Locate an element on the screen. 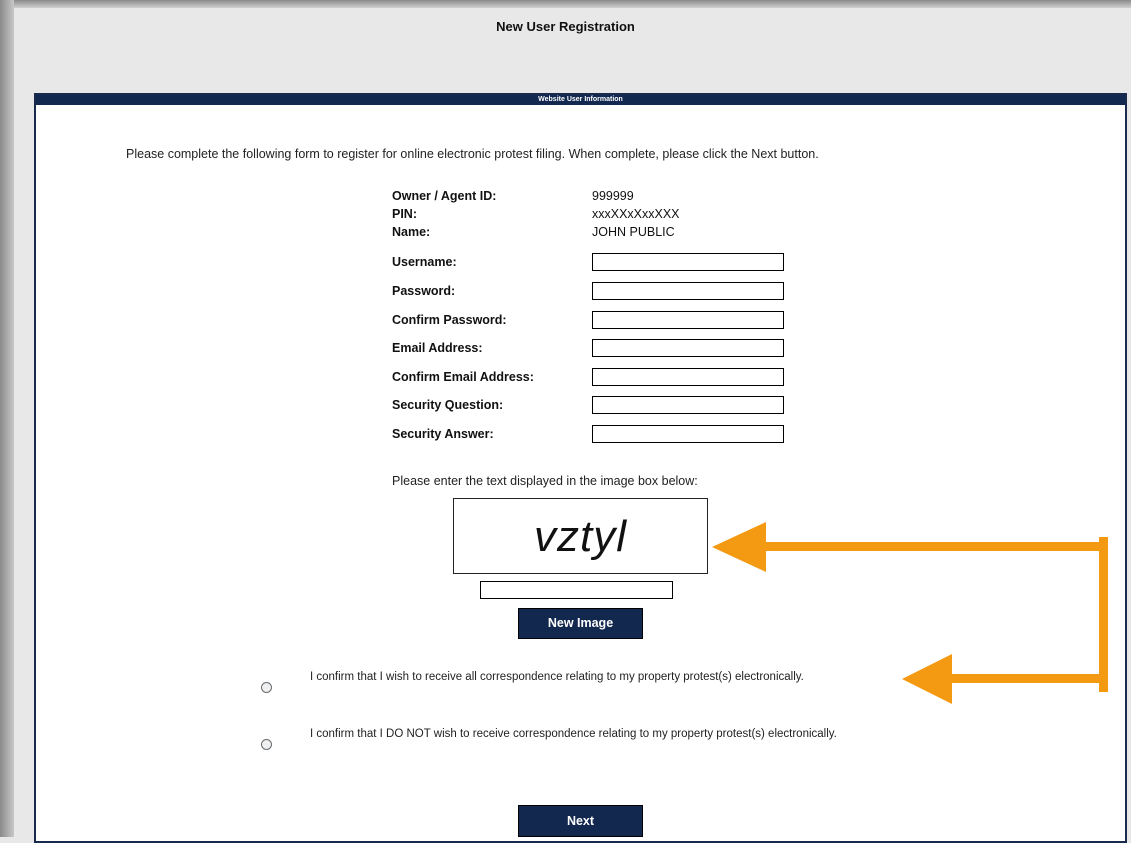 This screenshot has width=1131, height=843. captcha-input is located at coordinates (576, 590).